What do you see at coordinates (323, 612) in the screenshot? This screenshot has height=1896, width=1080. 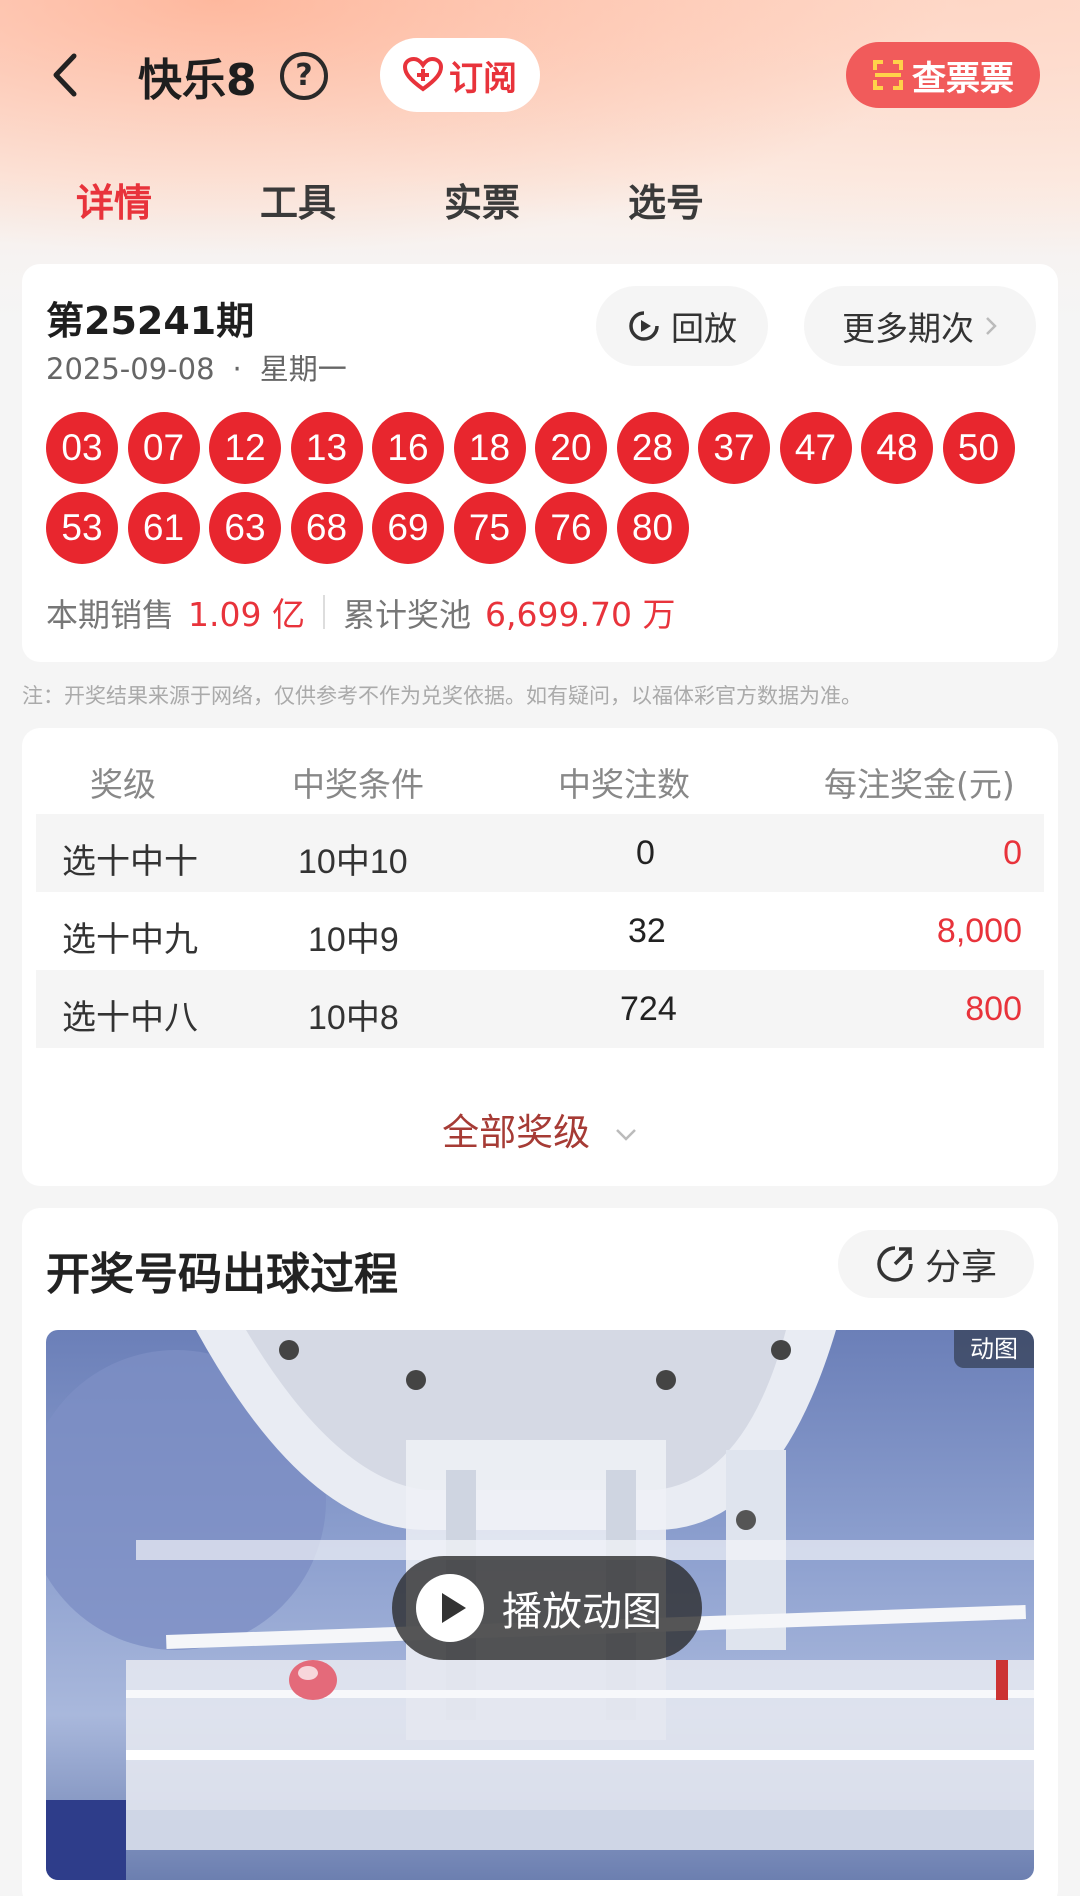 I see `divider` at bounding box center [323, 612].